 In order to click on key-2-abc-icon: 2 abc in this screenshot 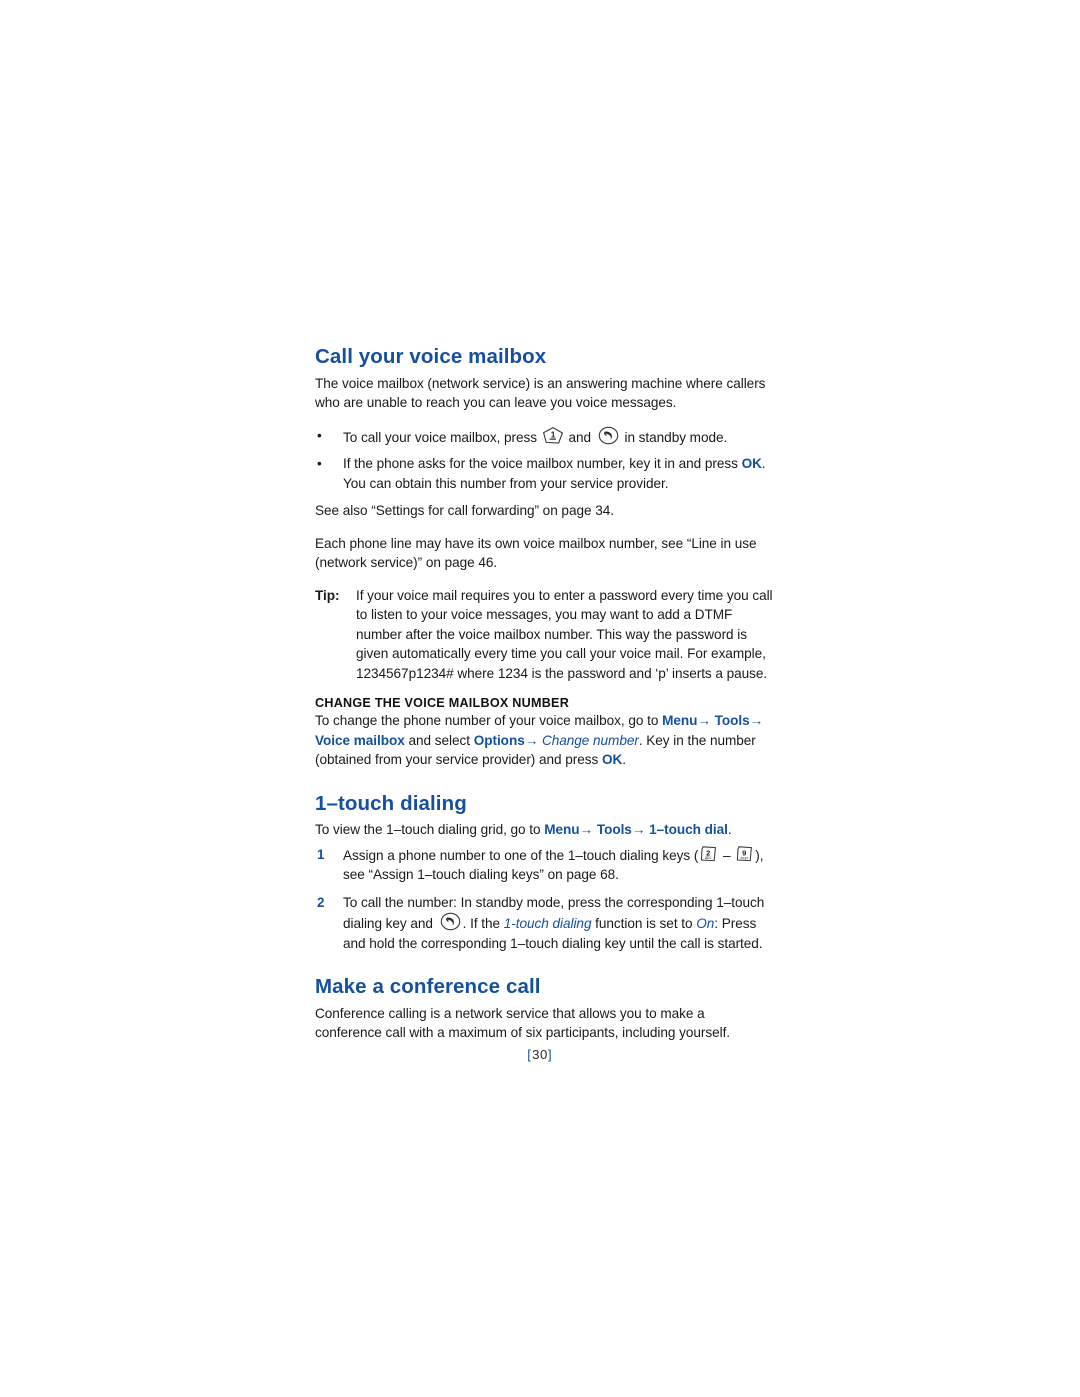, I will do `click(708, 854)`.